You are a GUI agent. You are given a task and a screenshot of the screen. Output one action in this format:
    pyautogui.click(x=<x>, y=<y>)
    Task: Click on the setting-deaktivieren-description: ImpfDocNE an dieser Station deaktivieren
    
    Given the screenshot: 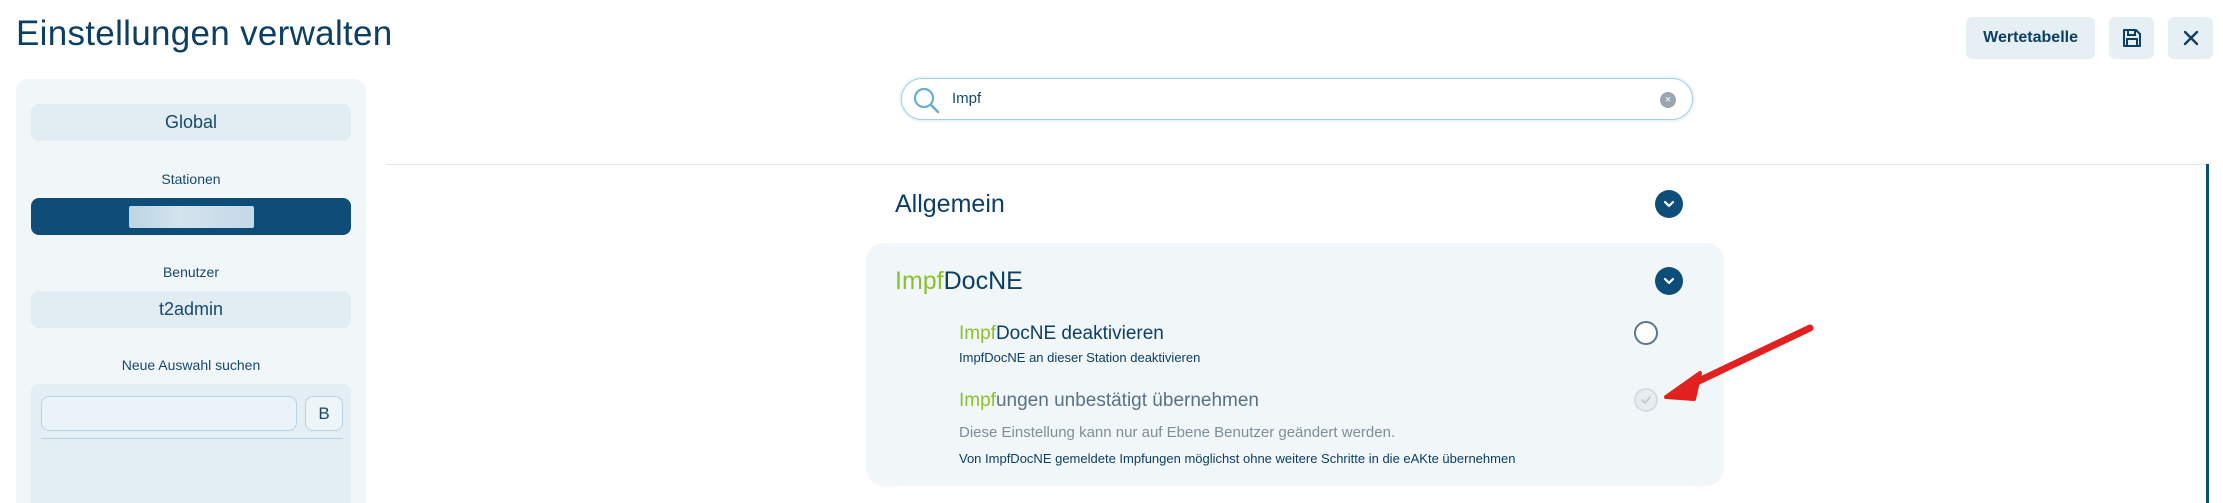 What is the action you would take?
    pyautogui.click(x=1080, y=357)
    